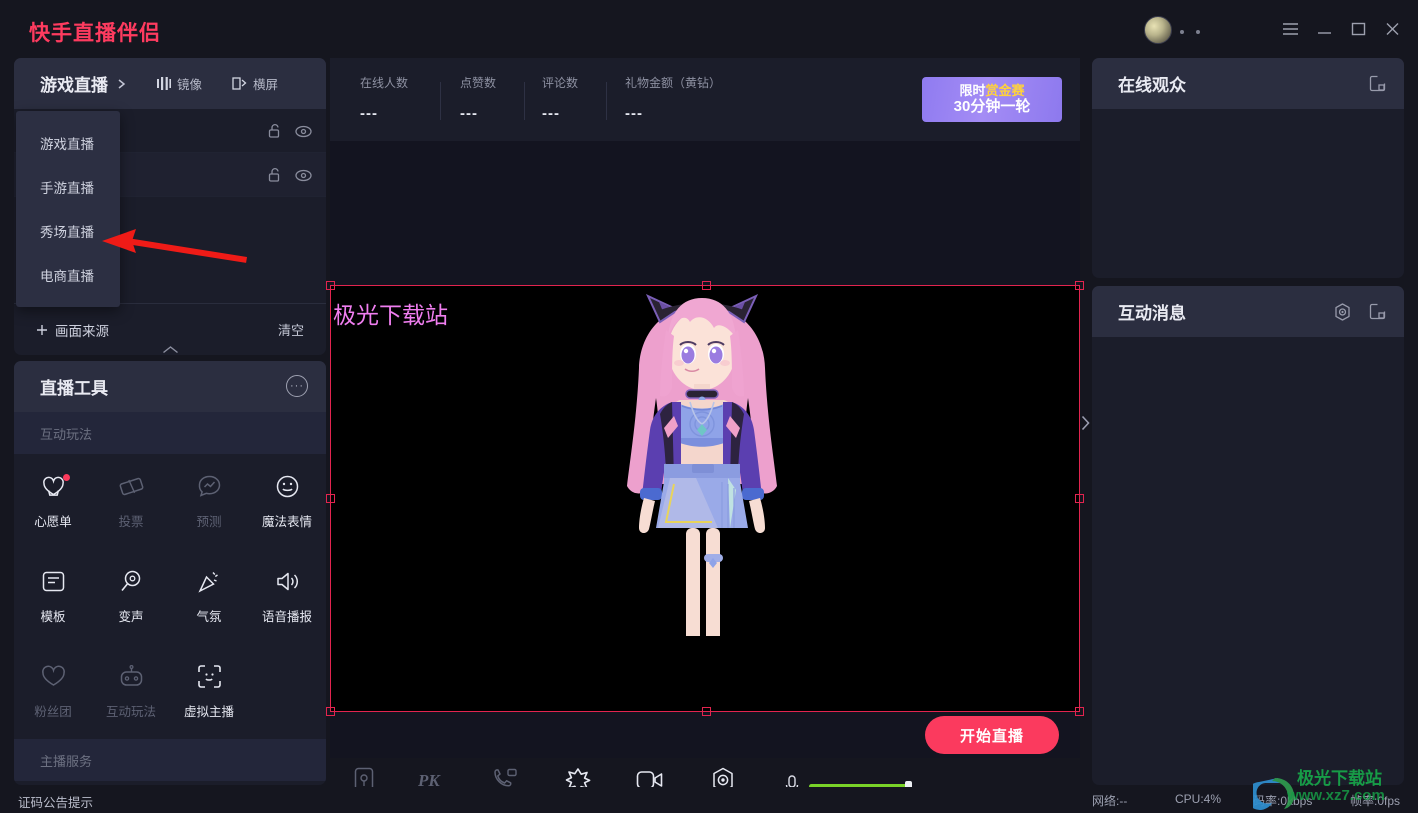  Describe the element at coordinates (1110, 801) in the screenshot. I see `status-network: 网络:--` at that location.